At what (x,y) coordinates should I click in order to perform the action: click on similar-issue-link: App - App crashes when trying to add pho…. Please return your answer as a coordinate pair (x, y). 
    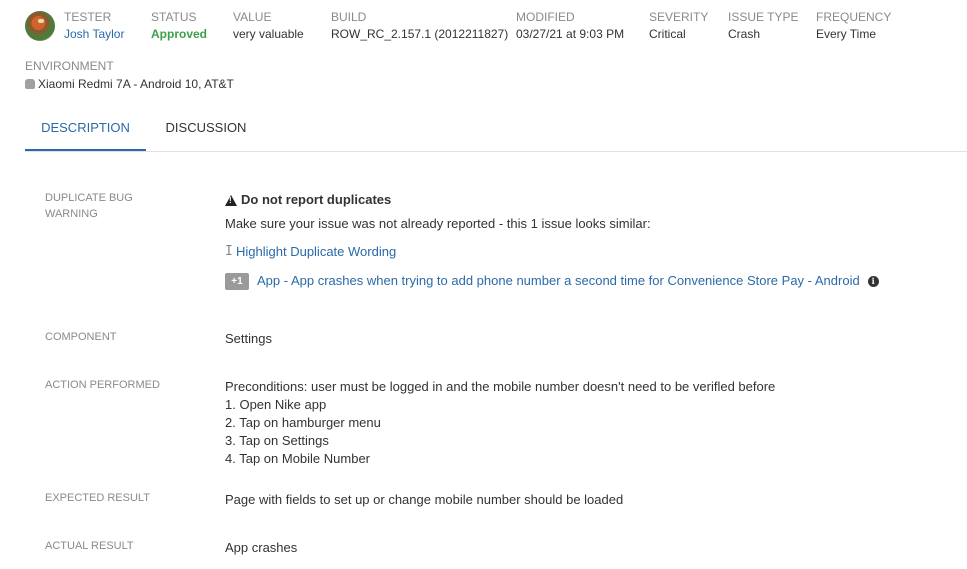
    Looking at the image, I should click on (558, 281).